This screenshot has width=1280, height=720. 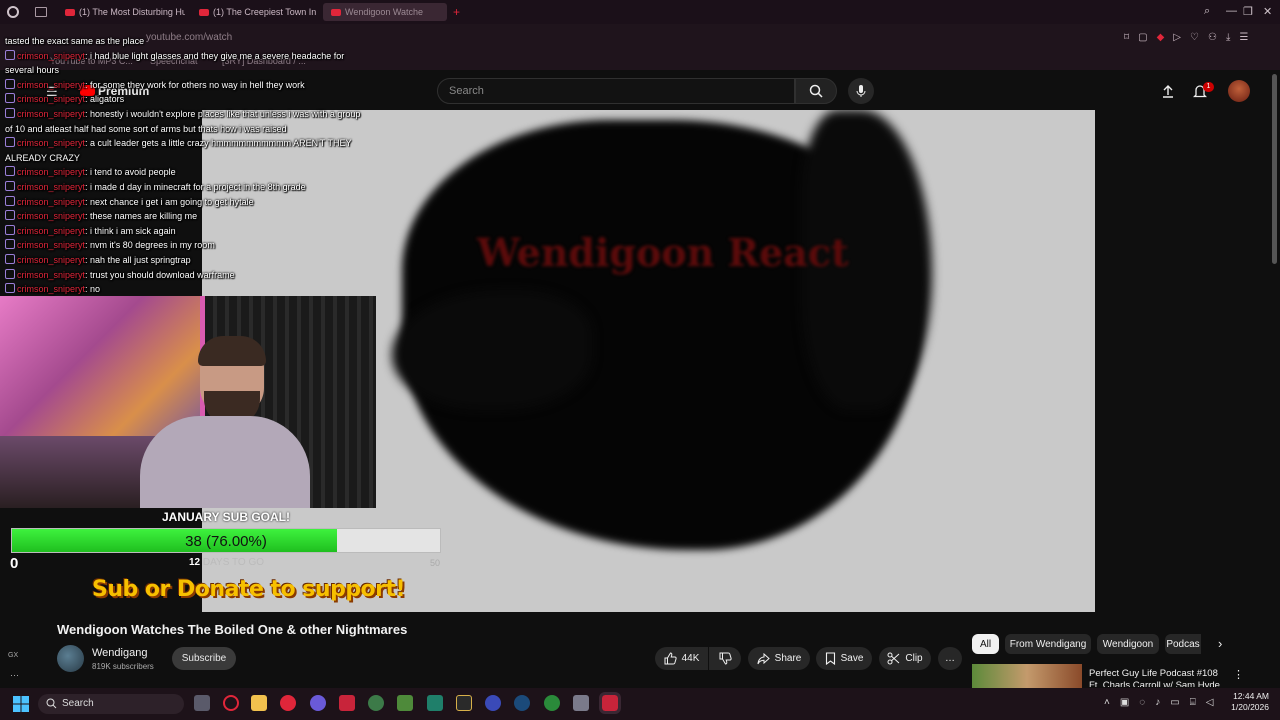 I want to click on task-view-icon, so click(x=202, y=703).